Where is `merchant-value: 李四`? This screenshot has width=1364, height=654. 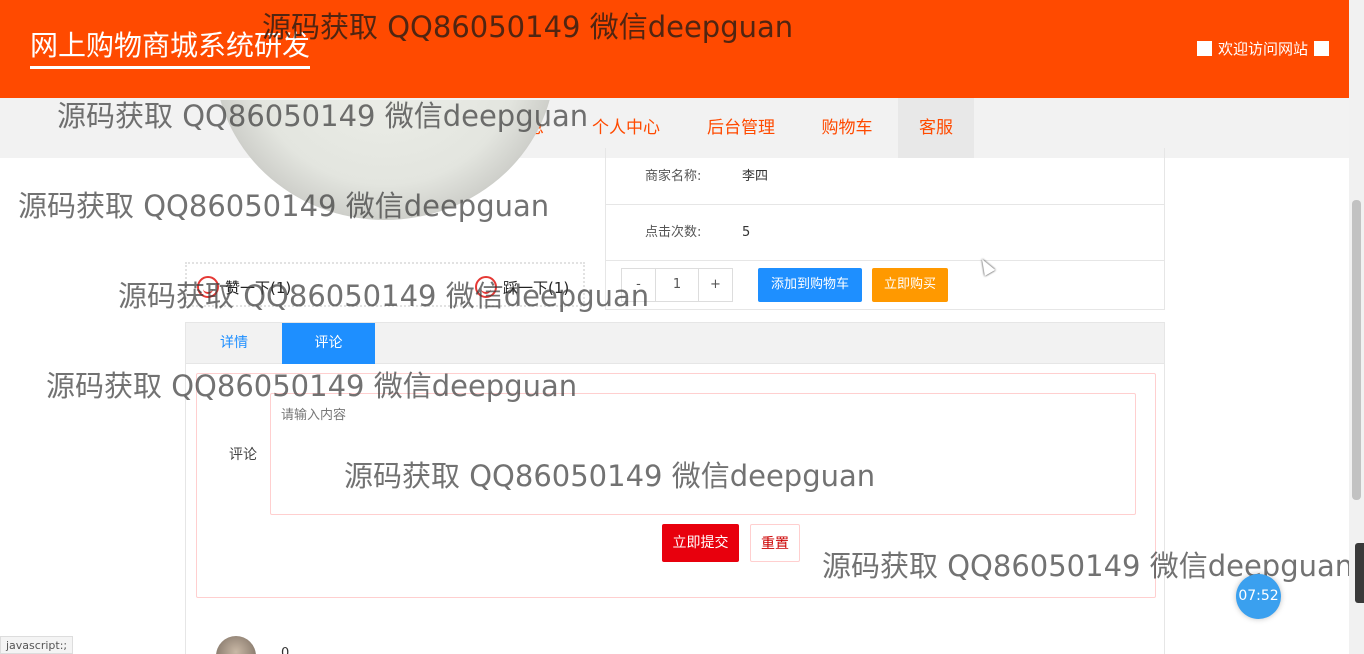 merchant-value: 李四 is located at coordinates (755, 176).